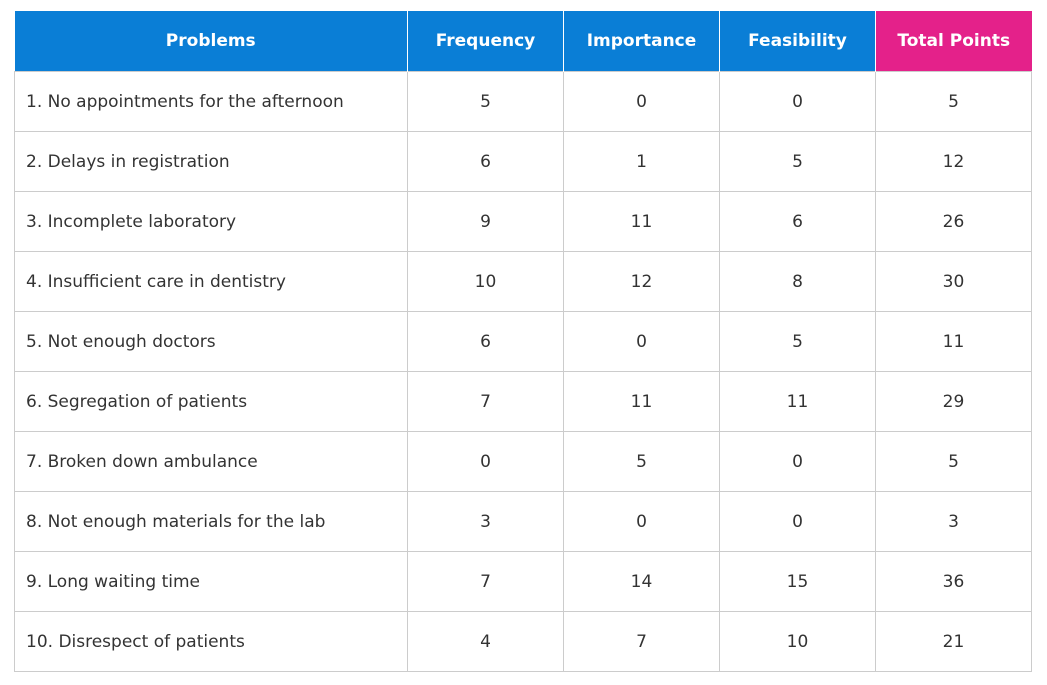 The height and width of the screenshot is (685, 1047). I want to click on importance-cell: 5, so click(641, 461).